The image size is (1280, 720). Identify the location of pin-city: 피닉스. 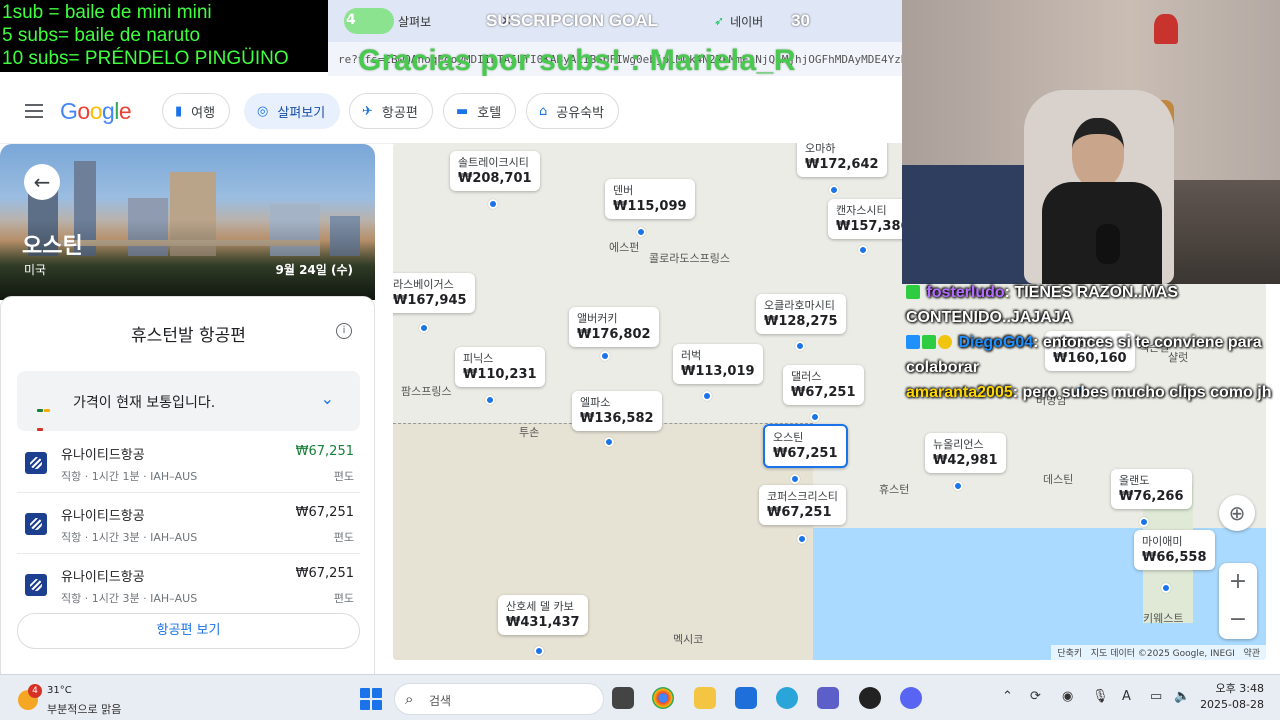
(478, 358).